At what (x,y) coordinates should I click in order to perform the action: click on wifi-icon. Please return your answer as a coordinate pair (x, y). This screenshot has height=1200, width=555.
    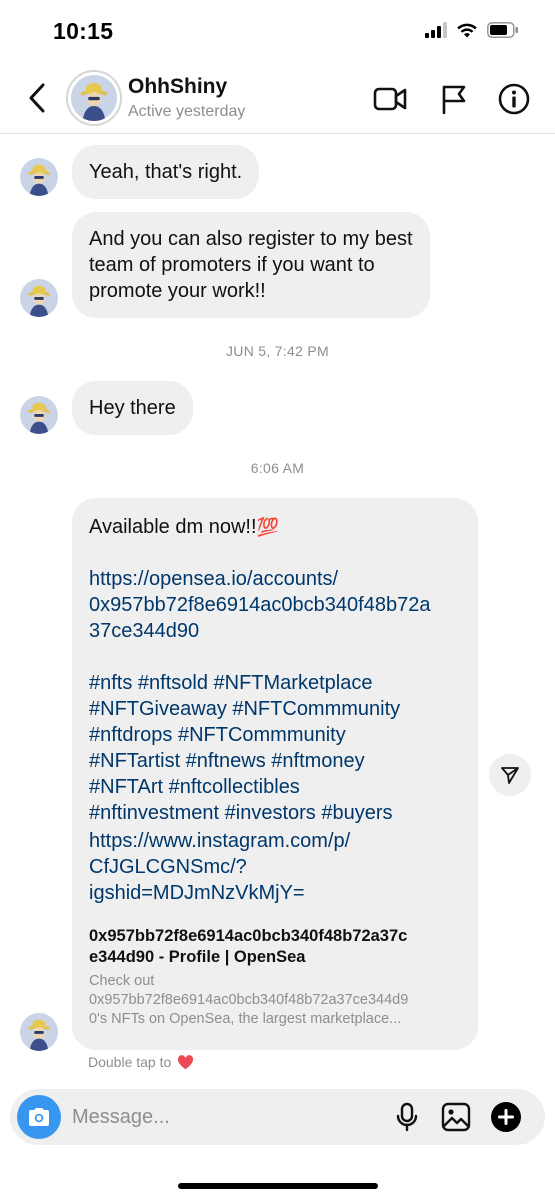
    Looking at the image, I should click on (467, 32).